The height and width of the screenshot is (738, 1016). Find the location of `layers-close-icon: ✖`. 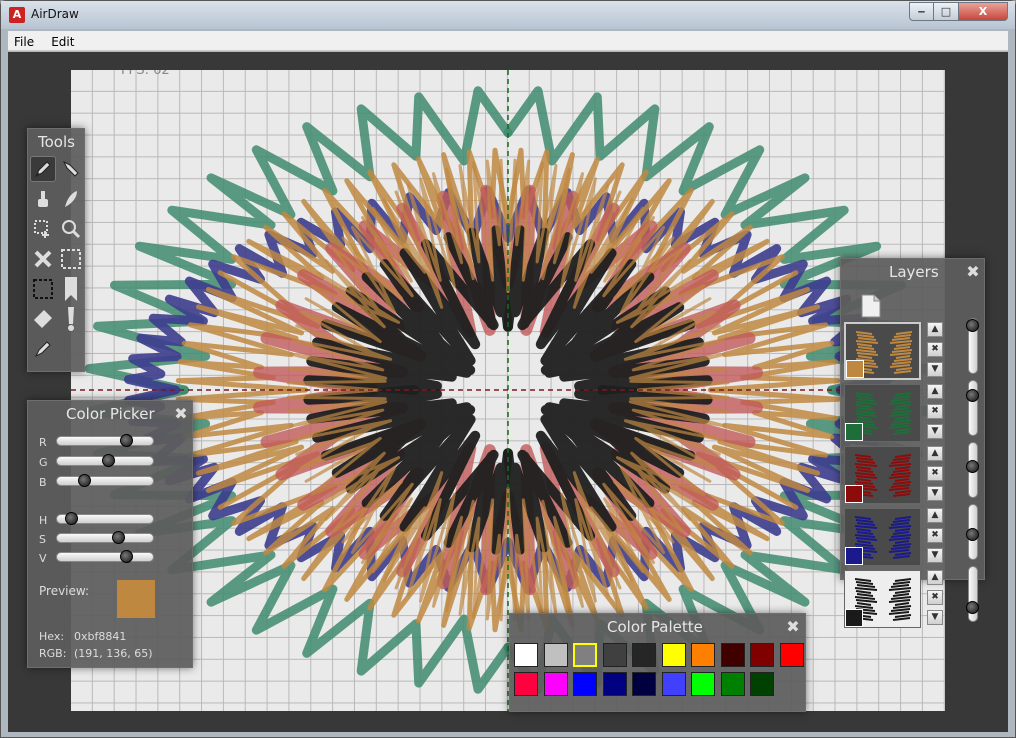

layers-close-icon: ✖ is located at coordinates (973, 272).